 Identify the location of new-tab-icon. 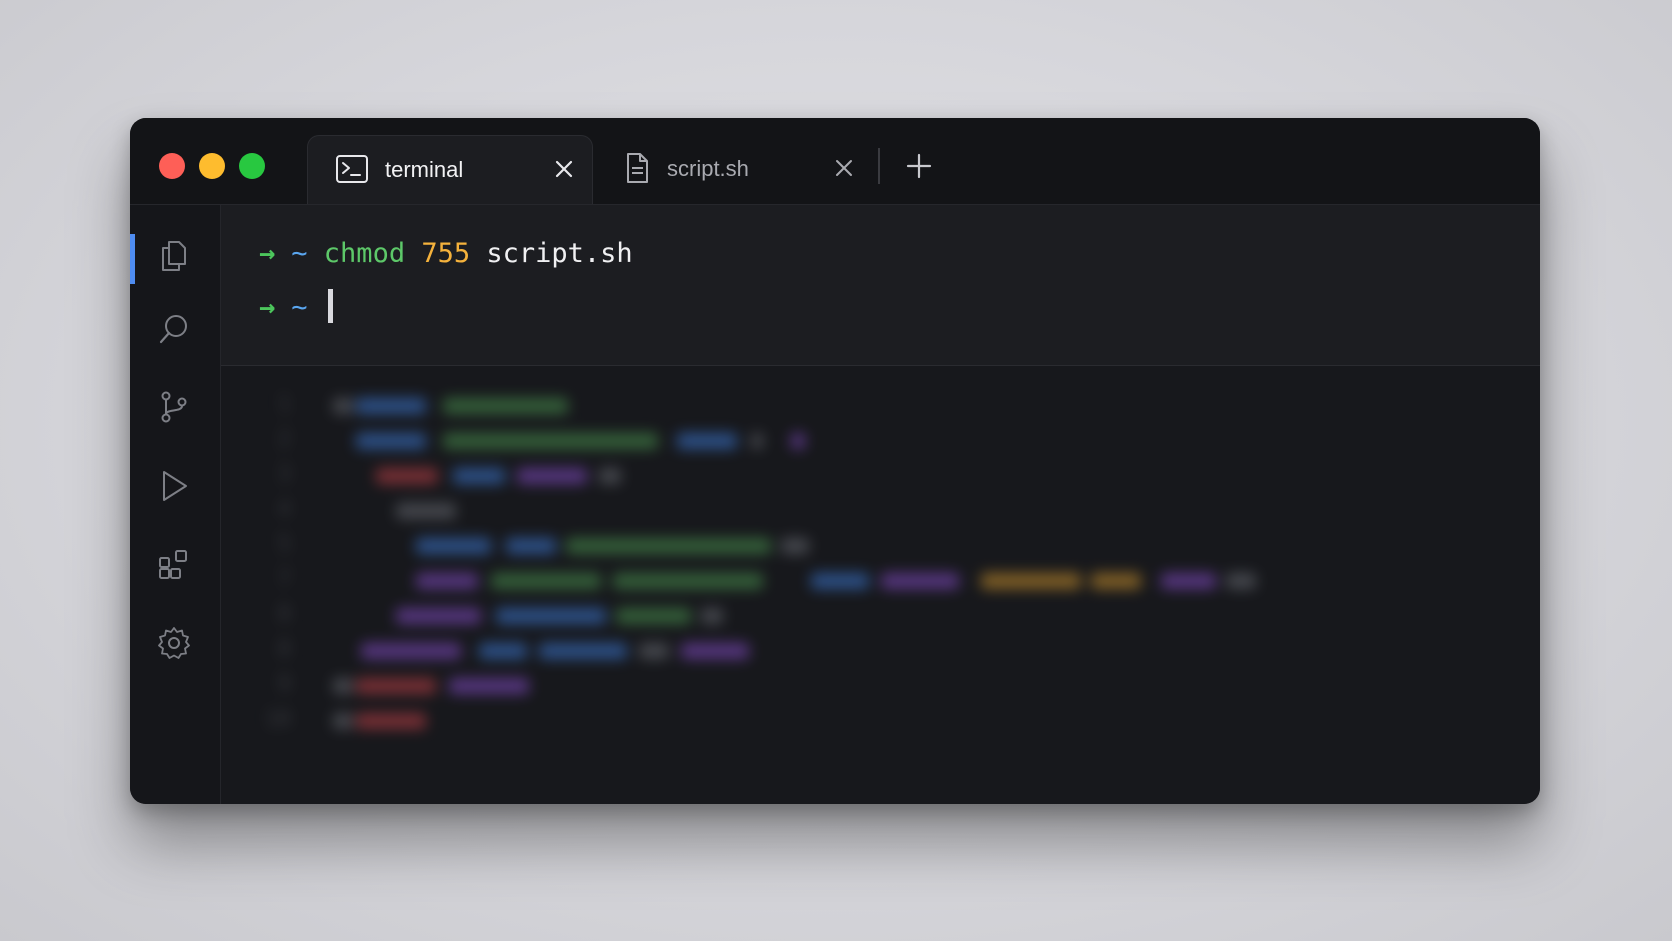
(919, 166).